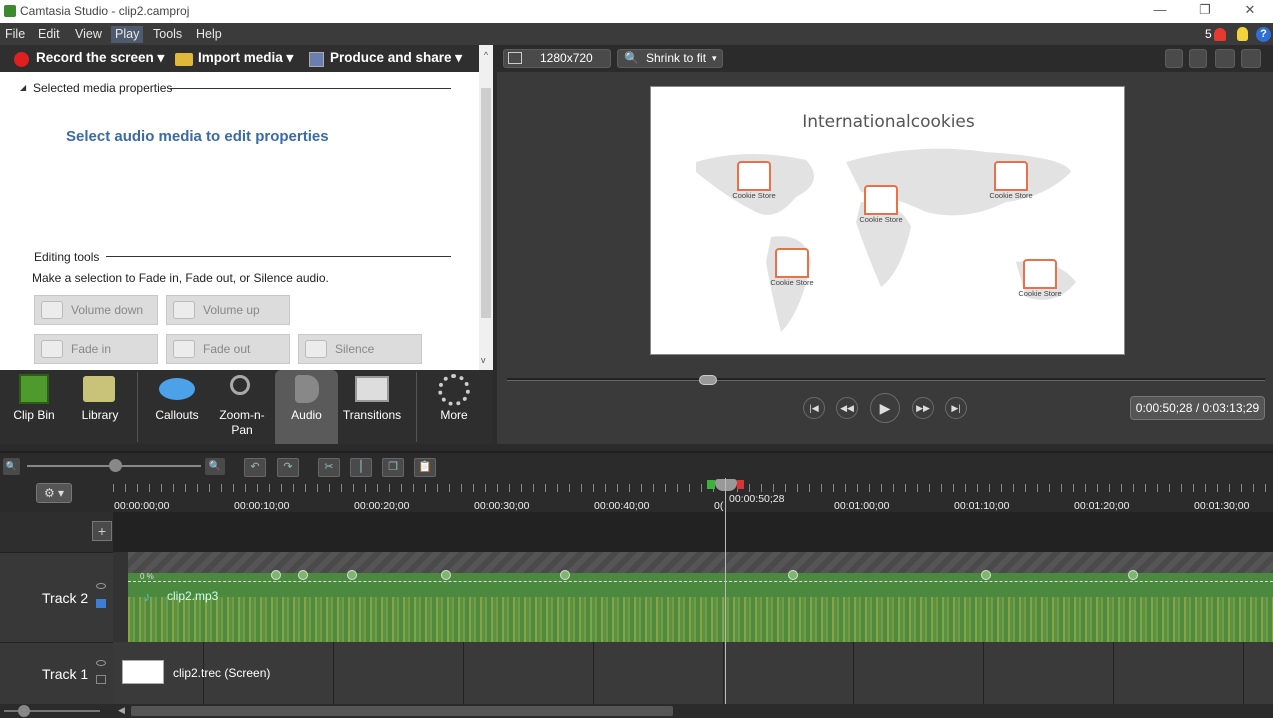 Image resolution: width=1273 pixels, height=718 pixels. What do you see at coordinates (184, 59) in the screenshot?
I see `folder-icon` at bounding box center [184, 59].